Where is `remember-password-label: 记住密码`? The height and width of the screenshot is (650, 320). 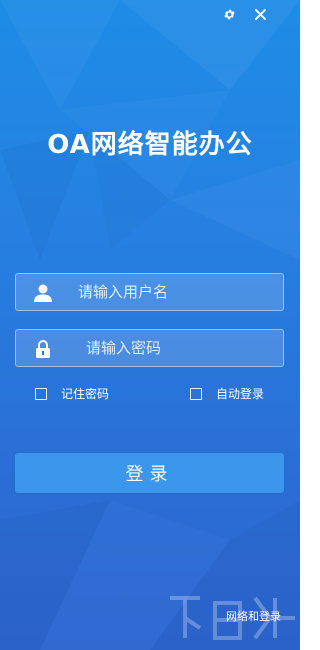 remember-password-label: 记住密码 is located at coordinates (85, 394).